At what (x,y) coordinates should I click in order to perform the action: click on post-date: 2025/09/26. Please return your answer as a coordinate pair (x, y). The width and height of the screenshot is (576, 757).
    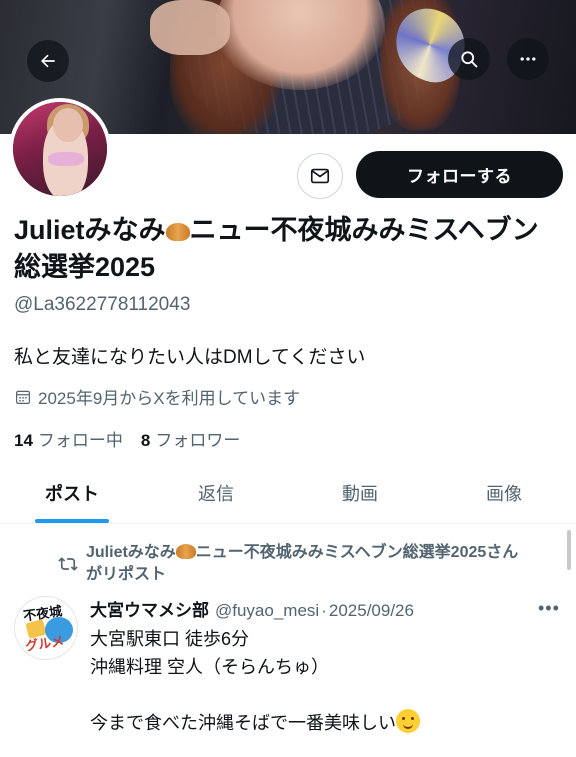
    Looking at the image, I should click on (371, 610).